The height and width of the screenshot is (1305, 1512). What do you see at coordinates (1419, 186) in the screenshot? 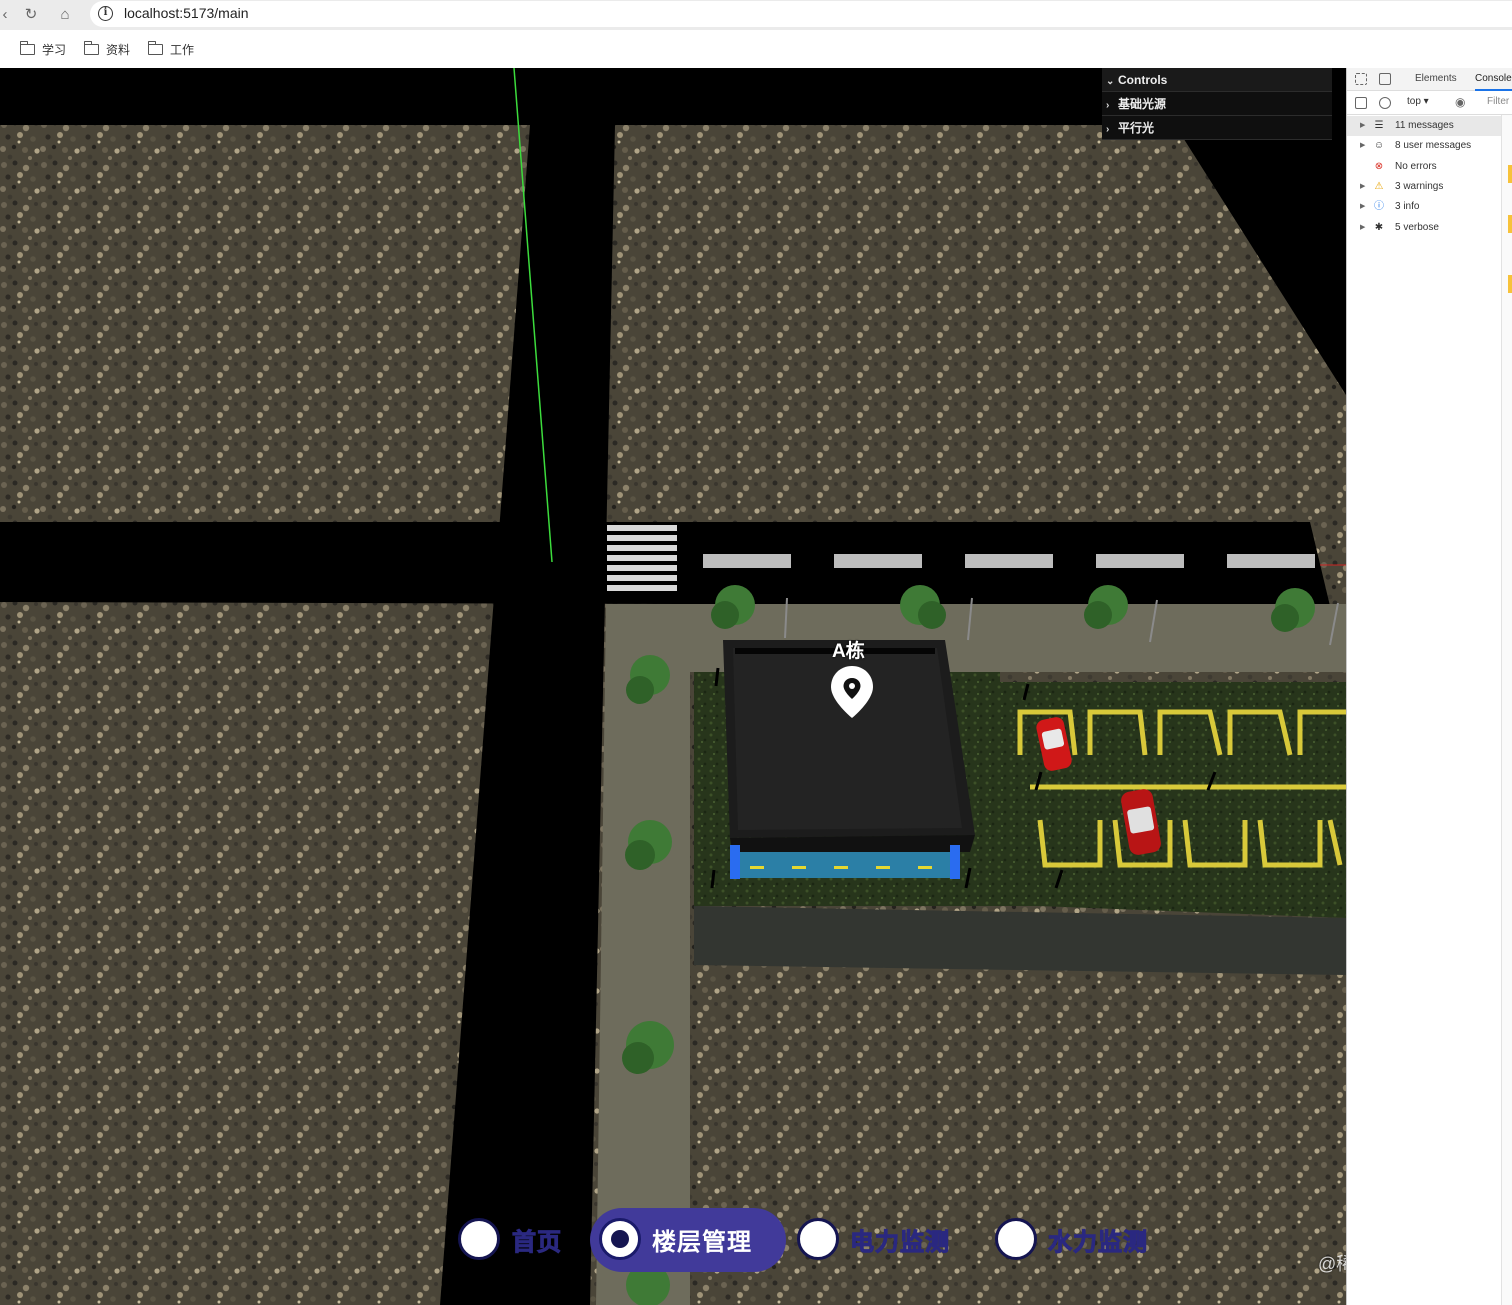
I see `sidebar-item-label: 3 warnings` at bounding box center [1419, 186].